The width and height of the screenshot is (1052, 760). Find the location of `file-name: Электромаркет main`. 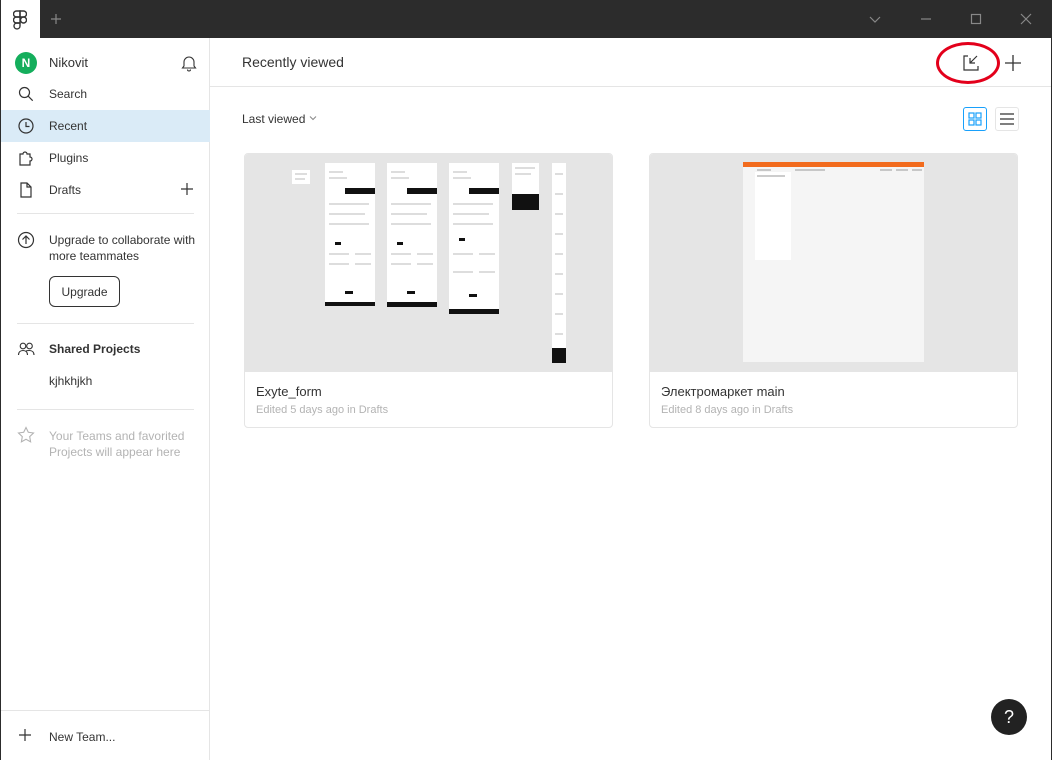

file-name: Электромаркет main is located at coordinates (723, 391).